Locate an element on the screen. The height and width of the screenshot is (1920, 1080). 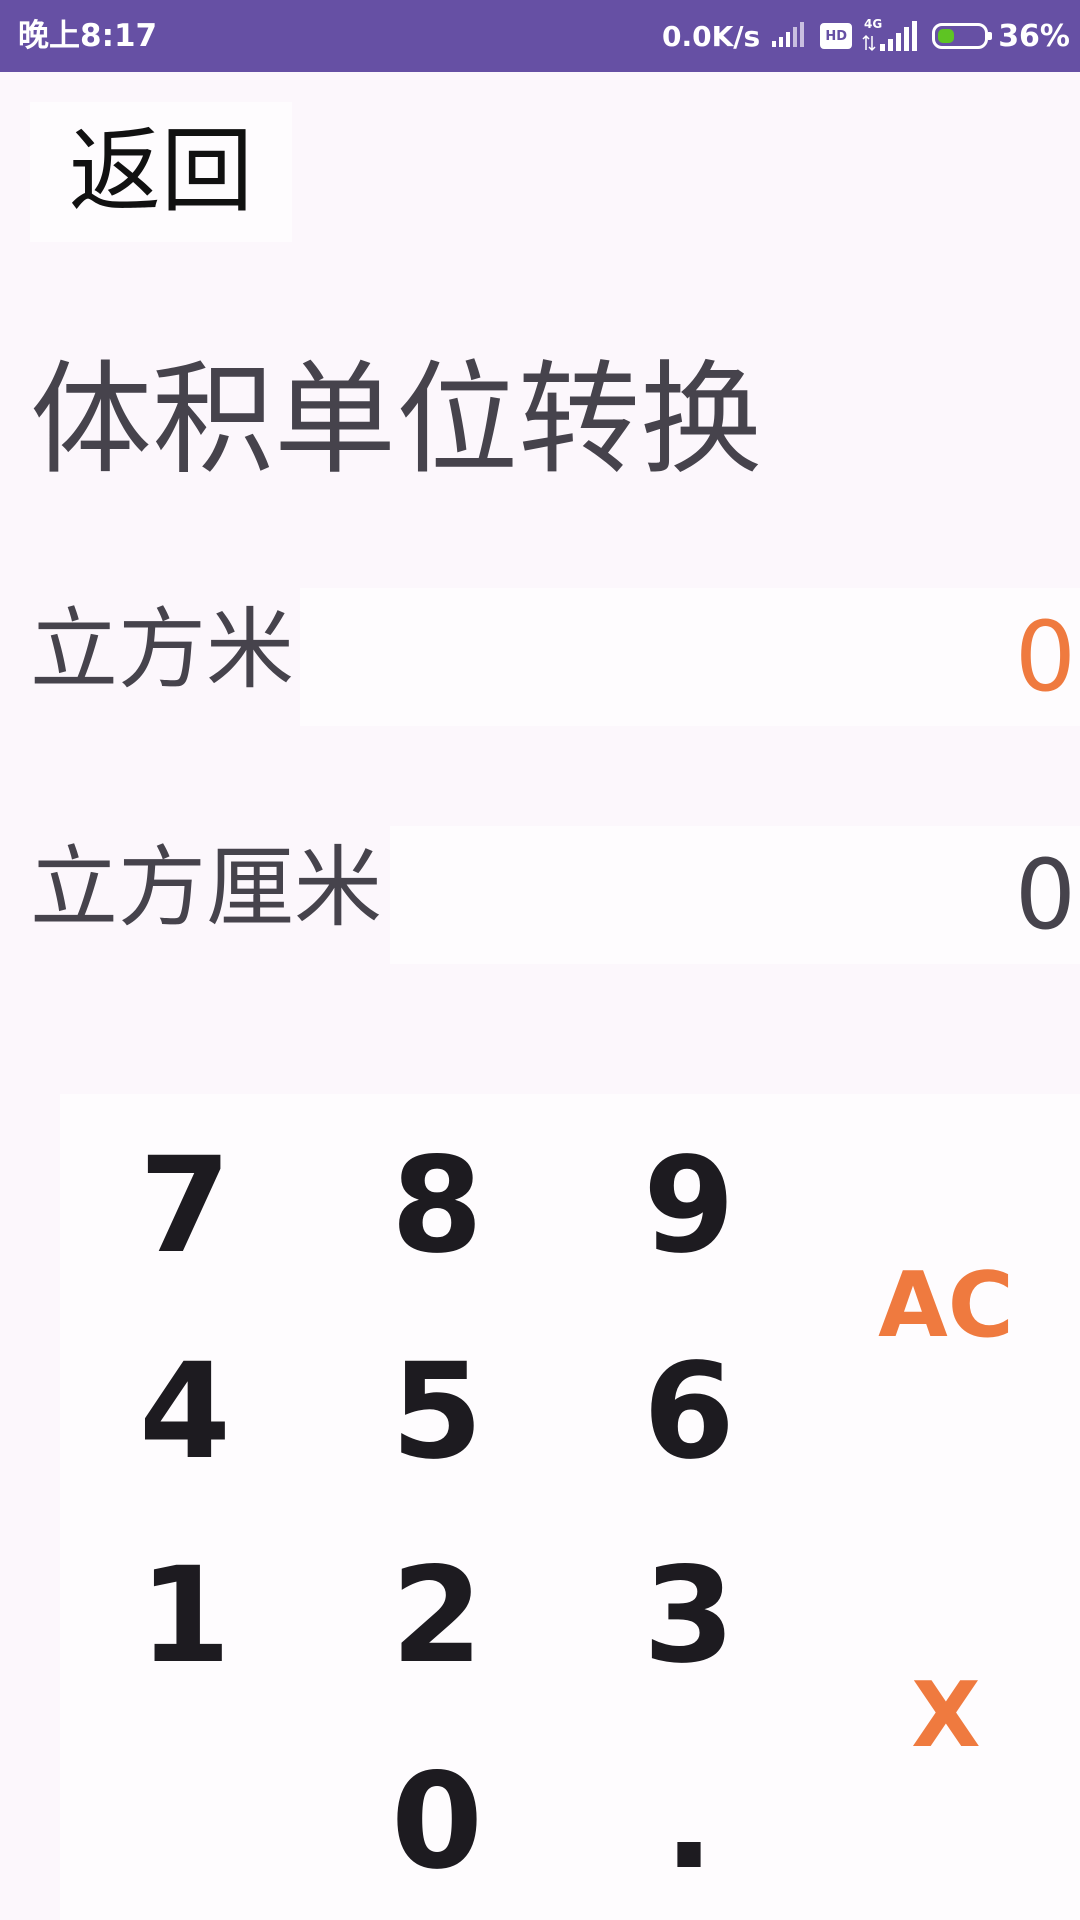
key-3: 3 is located at coordinates (689, 1616).